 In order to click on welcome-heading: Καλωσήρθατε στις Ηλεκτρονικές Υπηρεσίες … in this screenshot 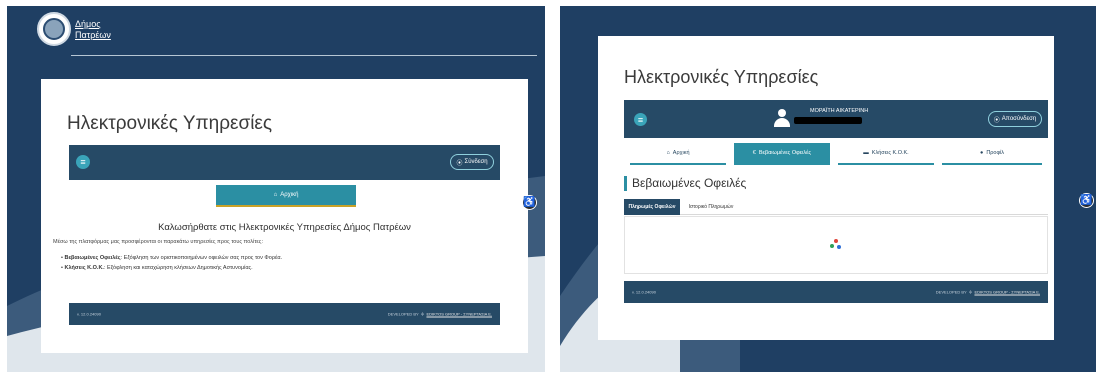, I will do `click(284, 227)`.